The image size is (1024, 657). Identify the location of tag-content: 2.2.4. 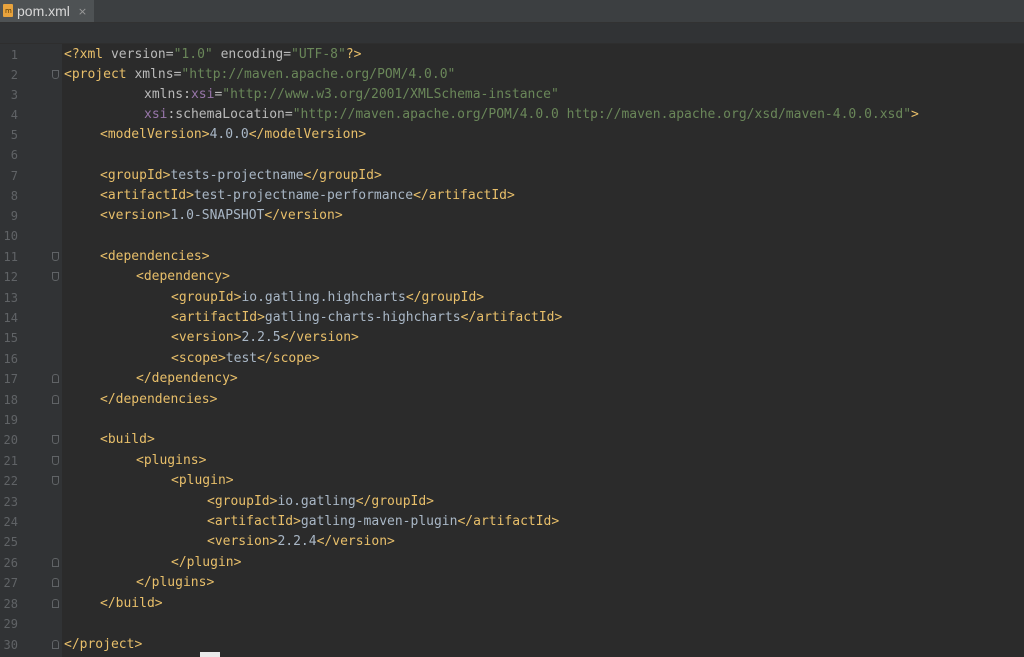
(297, 541).